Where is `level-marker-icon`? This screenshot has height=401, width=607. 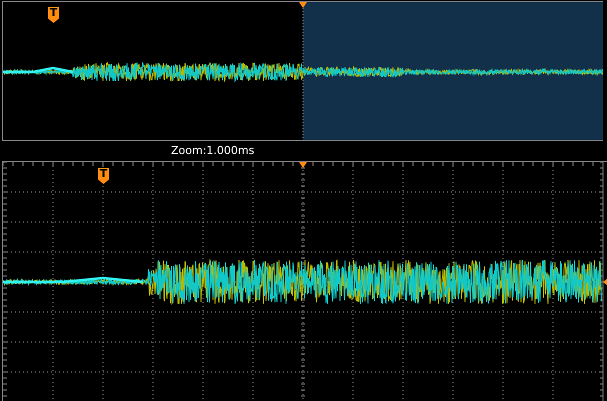
level-marker-icon is located at coordinates (605, 282).